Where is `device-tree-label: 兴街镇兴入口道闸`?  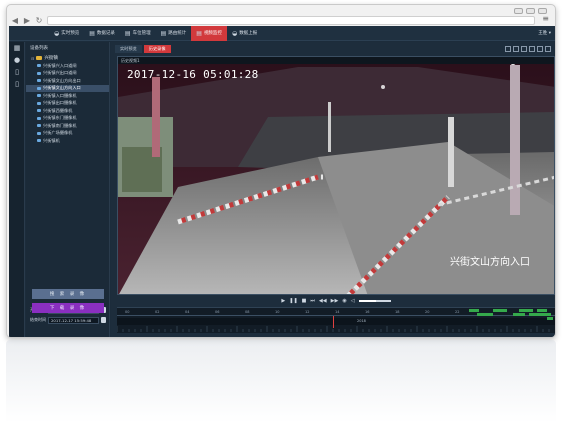 device-tree-label: 兴街镇兴入口道闸 is located at coordinates (60, 65).